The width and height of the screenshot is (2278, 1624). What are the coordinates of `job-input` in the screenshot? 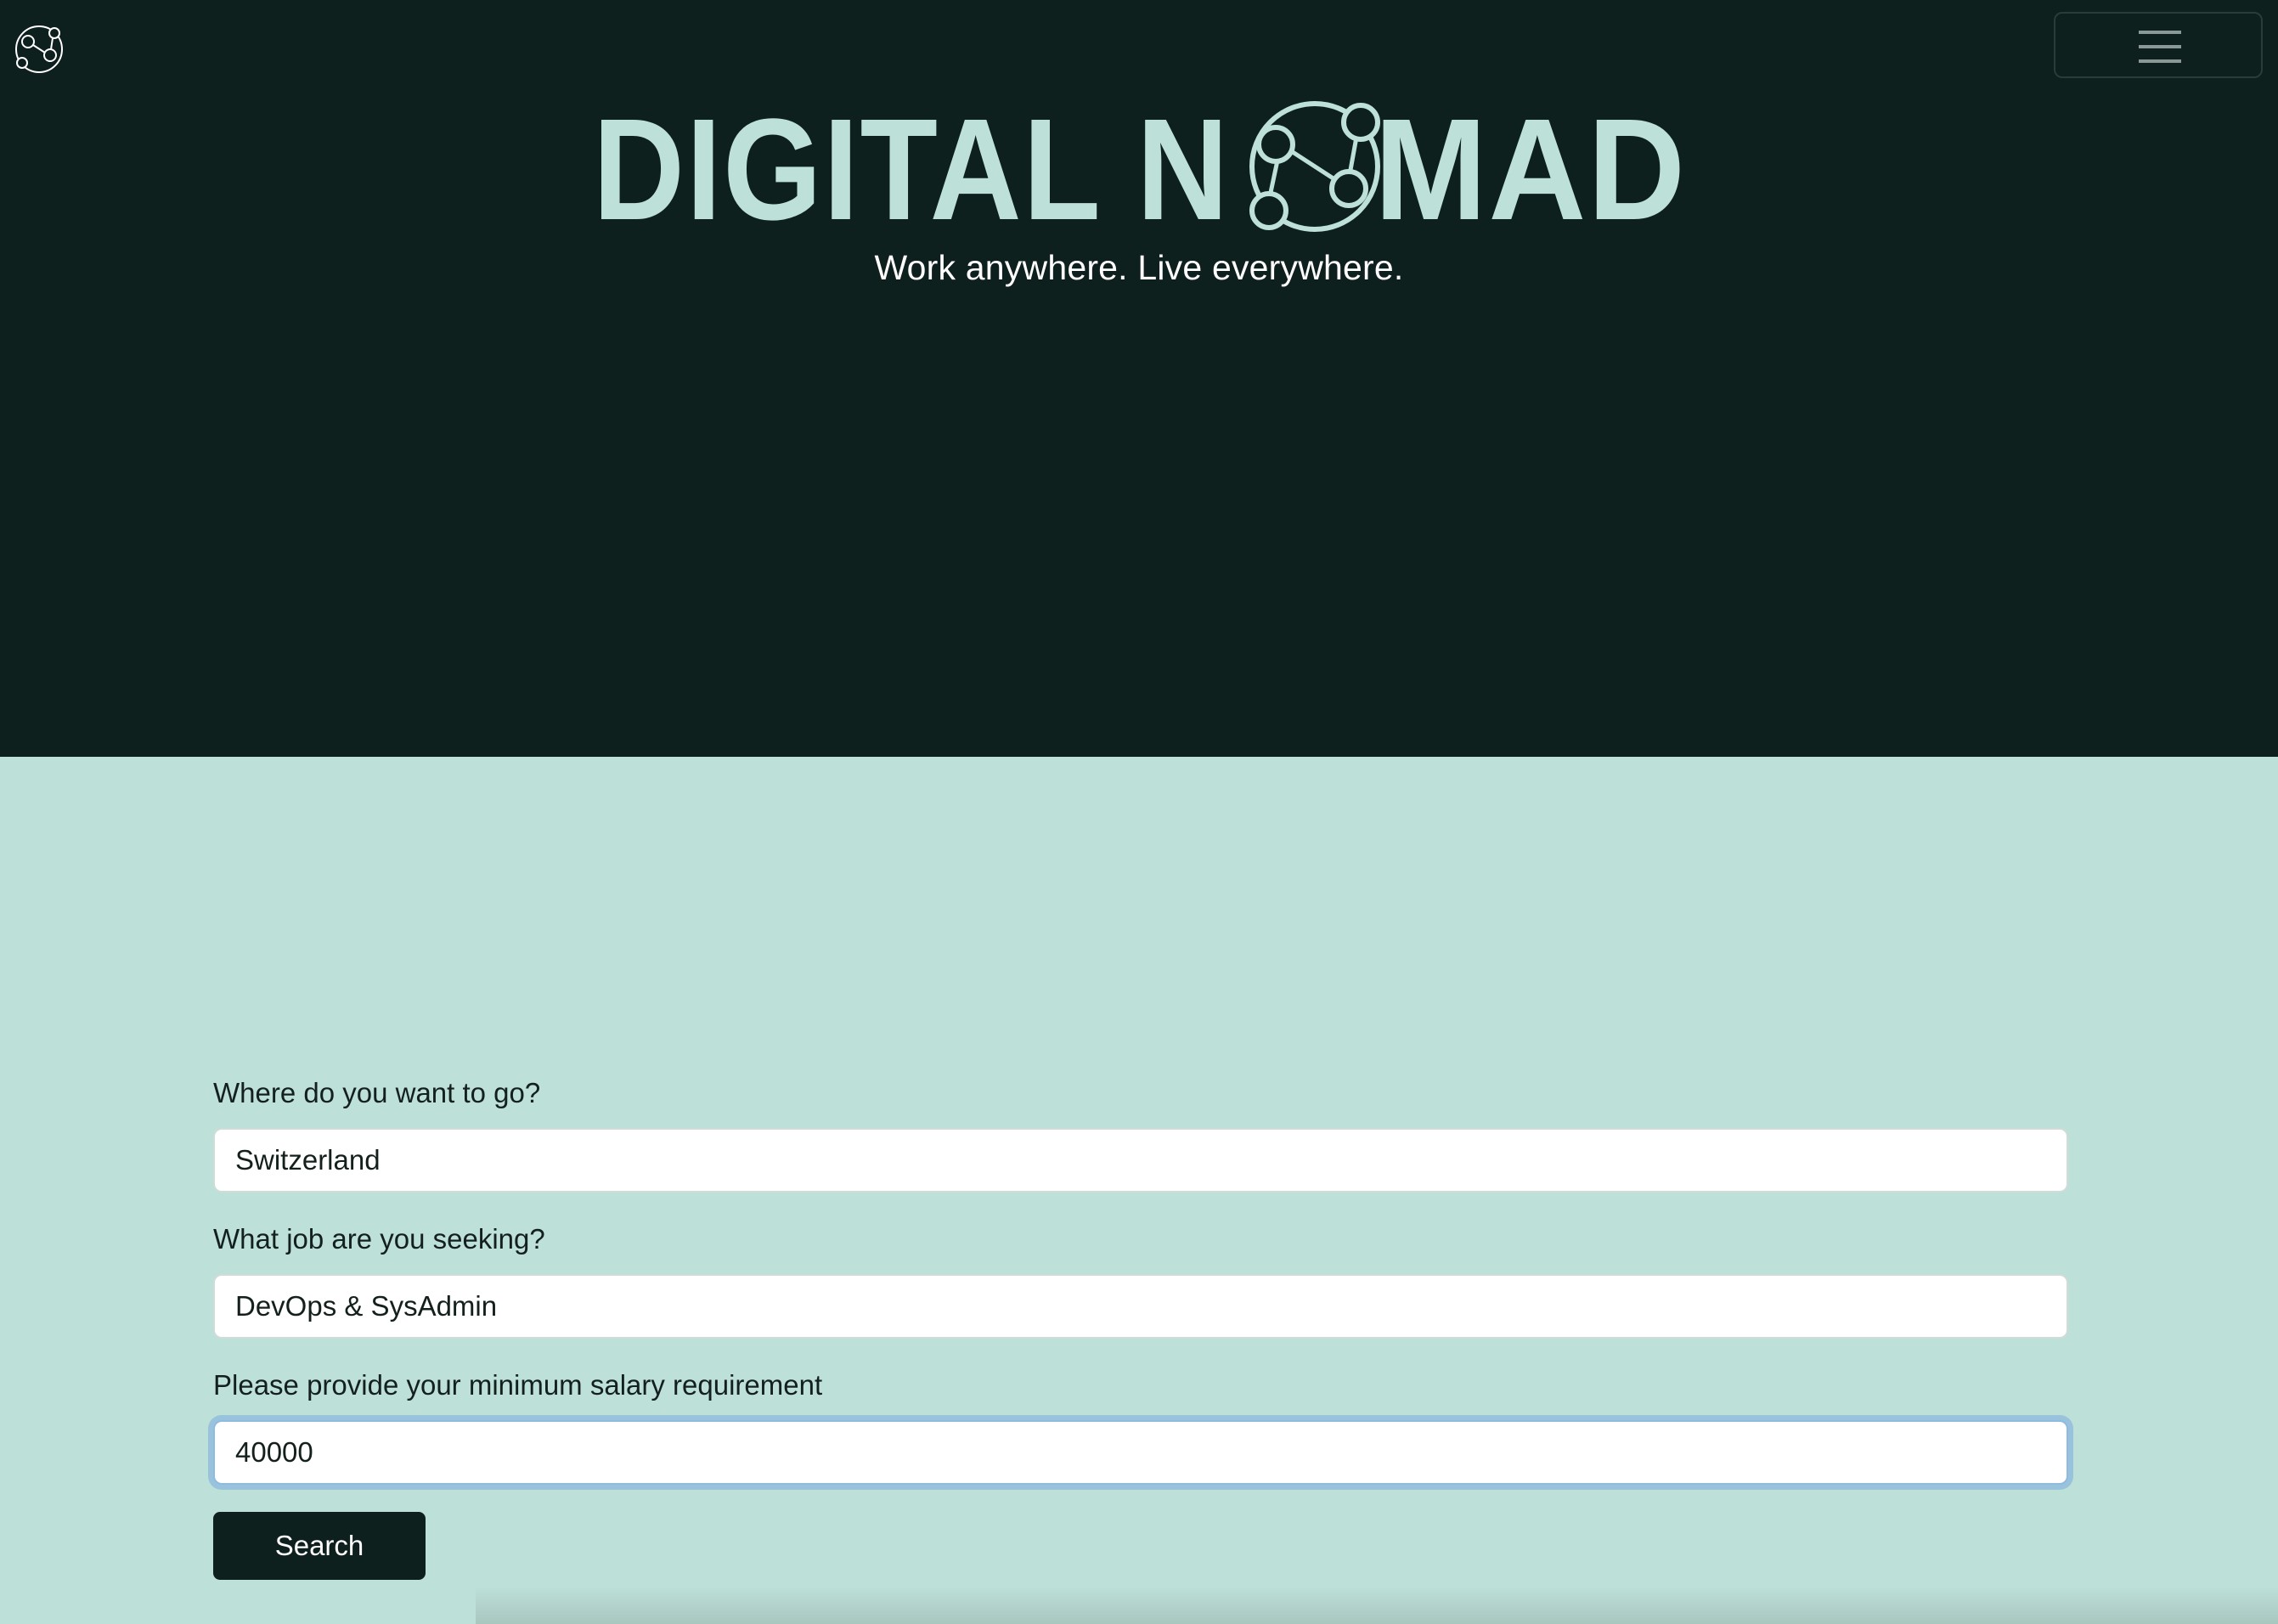 It's located at (1140, 1307).